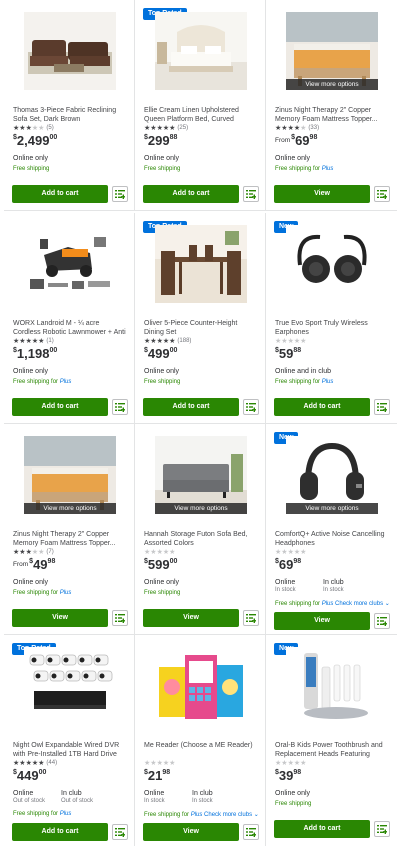 This screenshot has width=400, height=846. Describe the element at coordinates (285, 586) in the screenshot. I see `availability: Online In stock` at that location.